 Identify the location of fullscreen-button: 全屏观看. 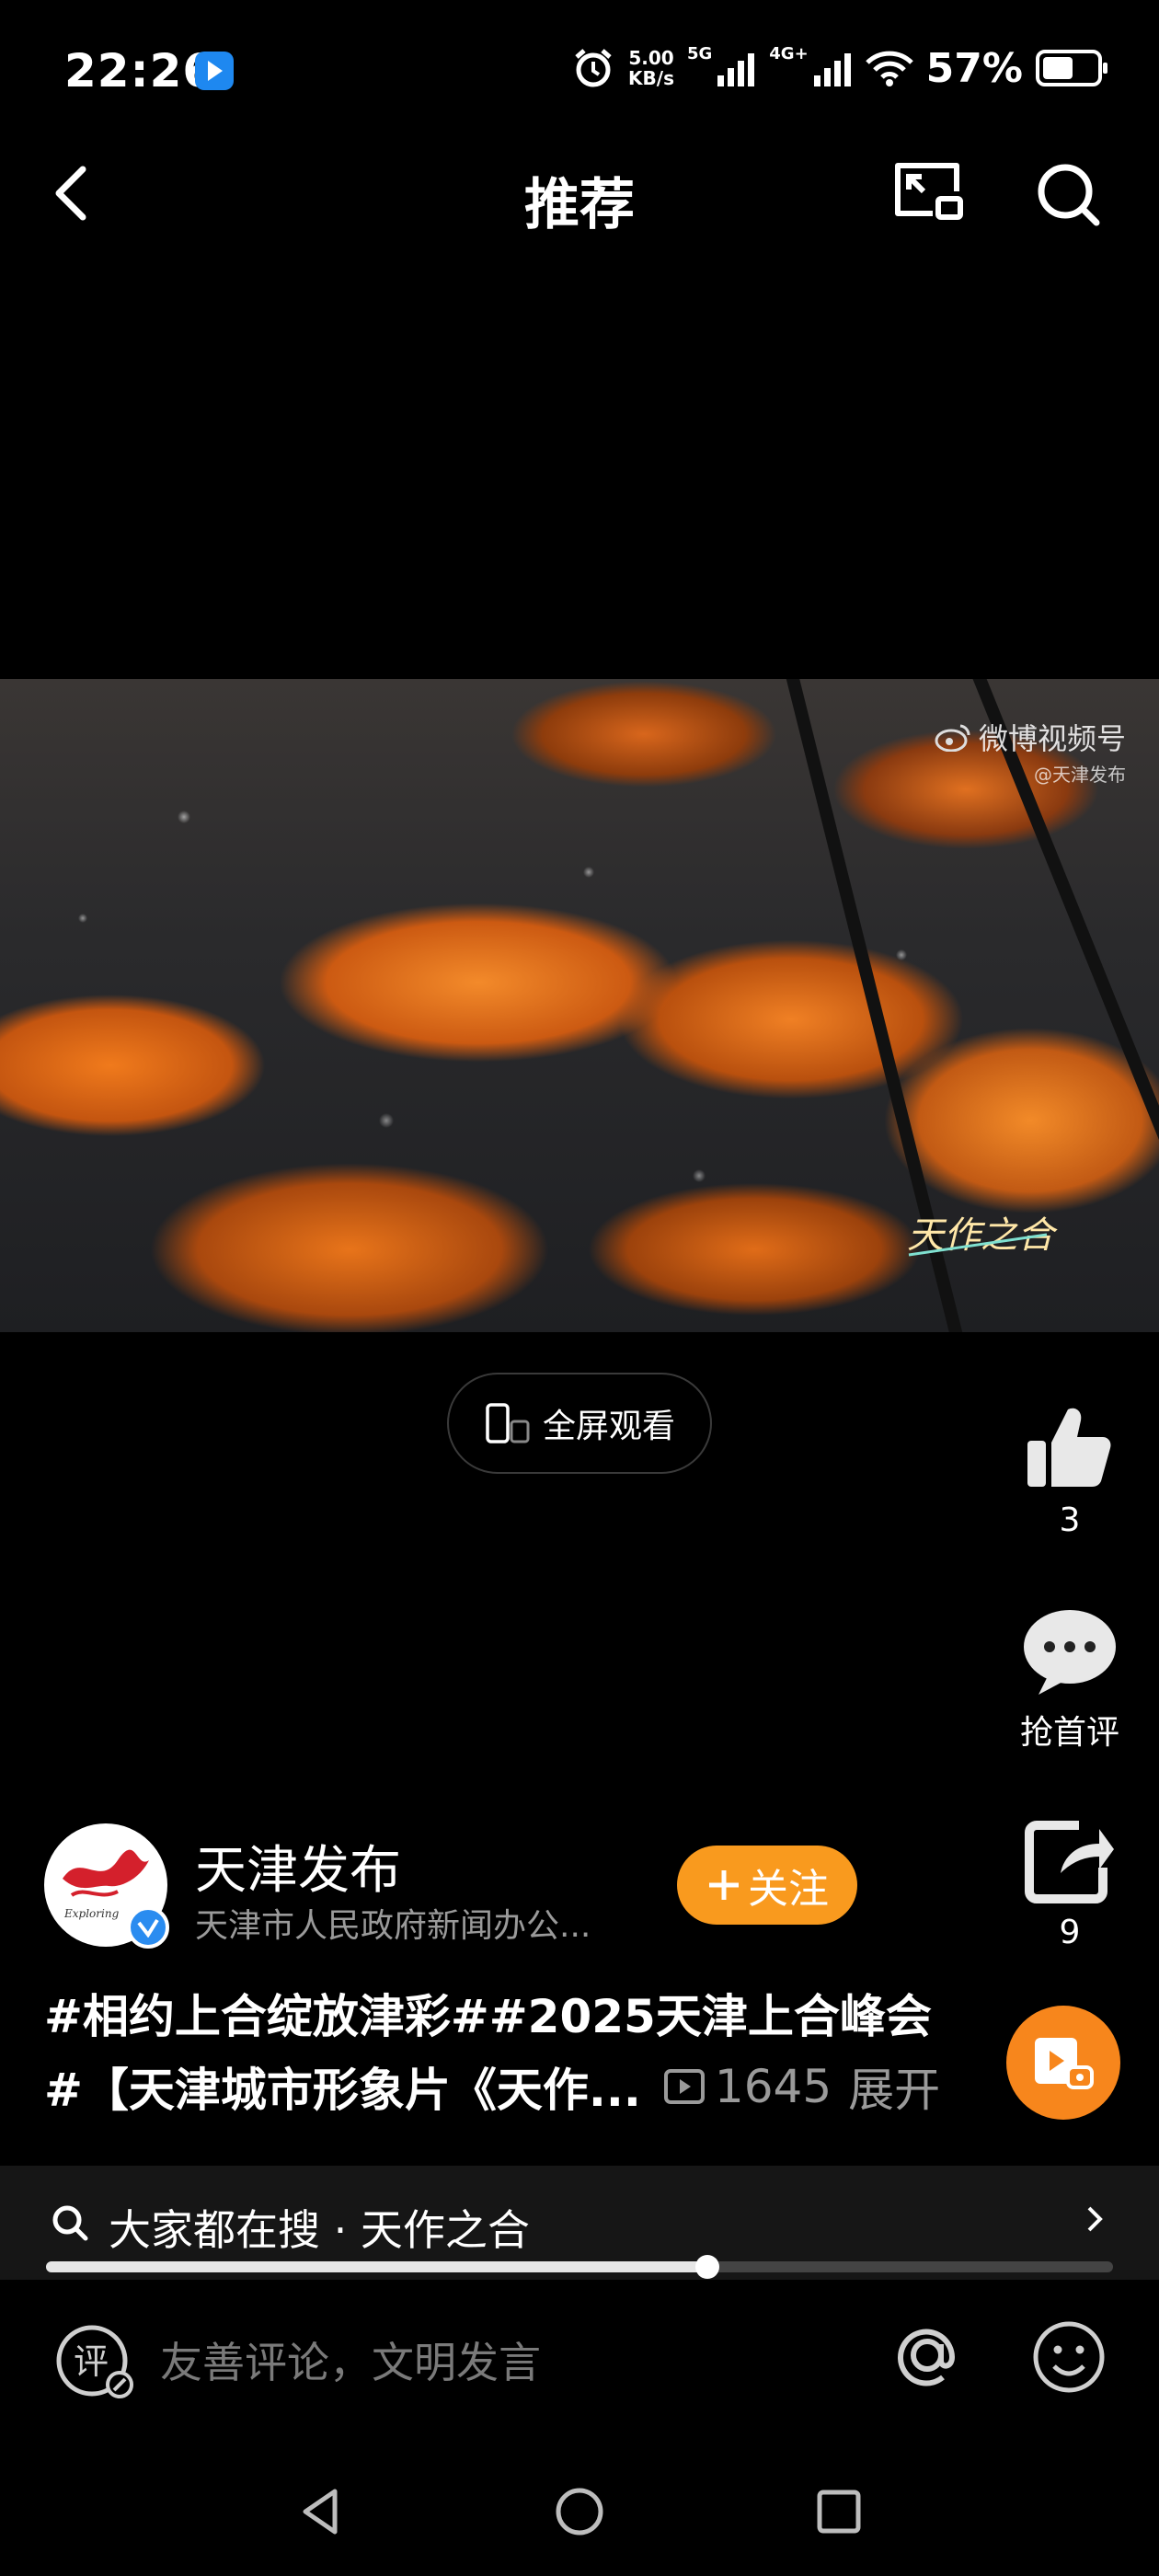
(579, 1423).